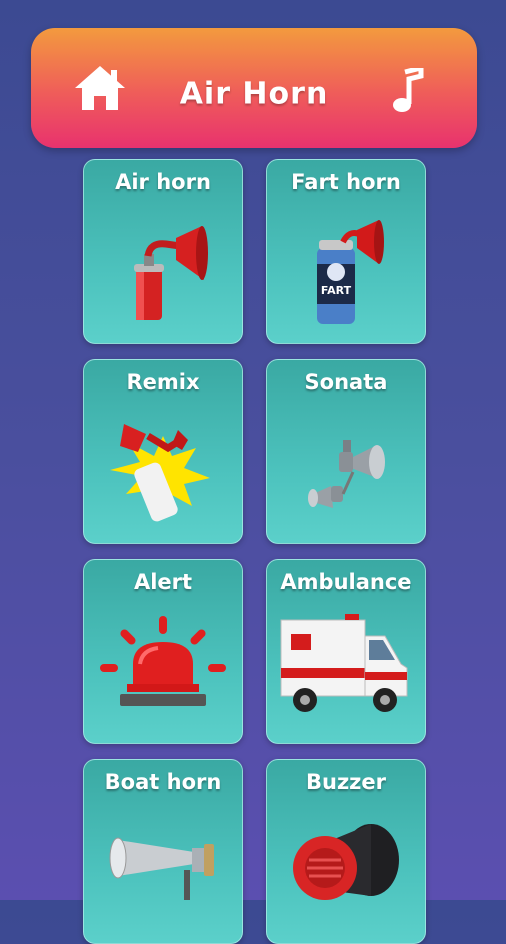 The image size is (506, 944). I want to click on fart-horn-icon: FART, so click(350, 272).